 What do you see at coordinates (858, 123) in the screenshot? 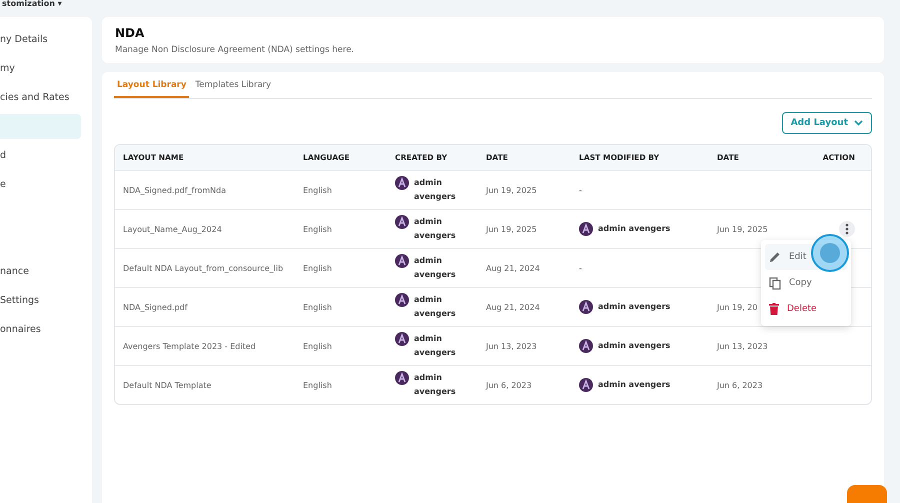
I see `chevron-down-icon` at bounding box center [858, 123].